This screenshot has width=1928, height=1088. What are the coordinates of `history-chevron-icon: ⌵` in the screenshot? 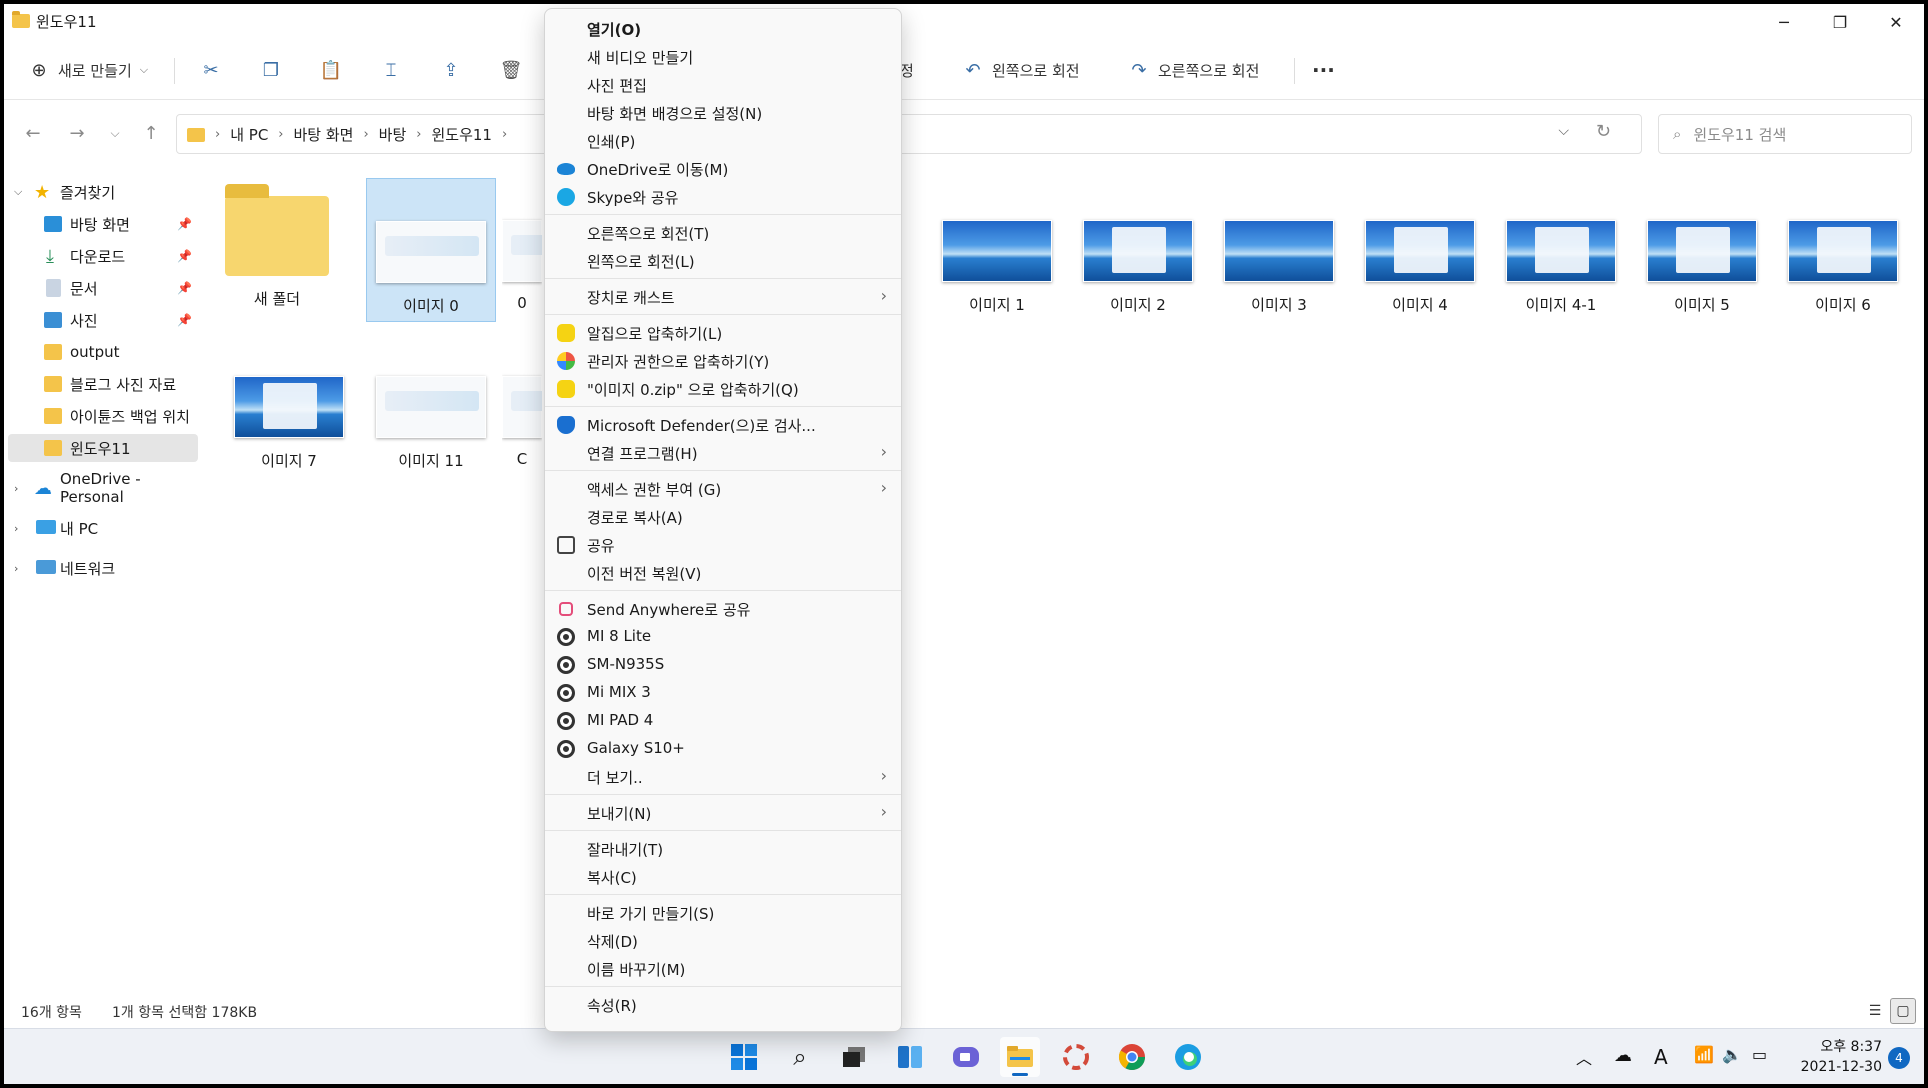 It's located at (1563, 131).